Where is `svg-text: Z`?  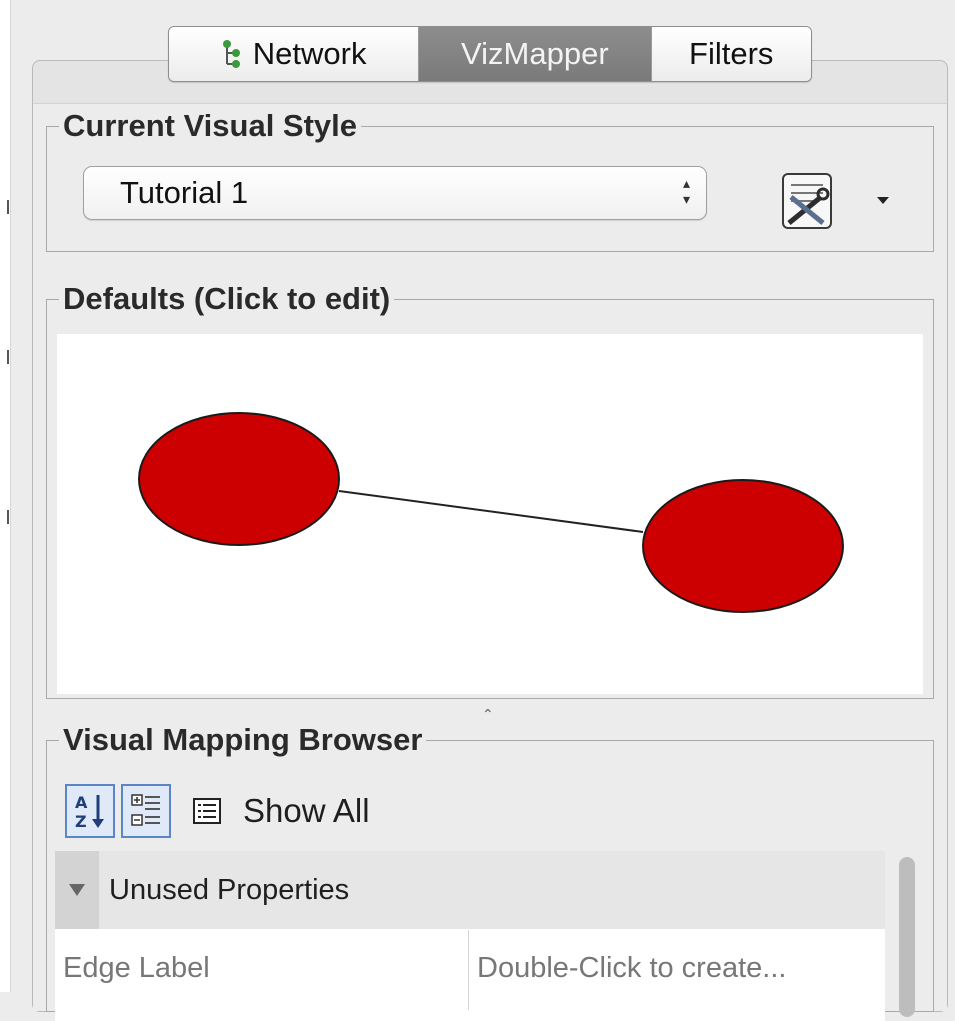 svg-text: Z is located at coordinates (81, 821).